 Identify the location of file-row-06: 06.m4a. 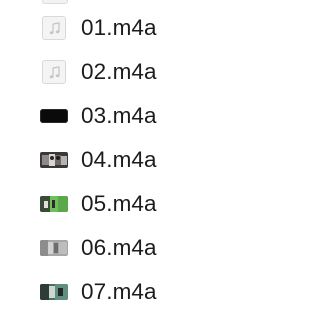
(129, 248).